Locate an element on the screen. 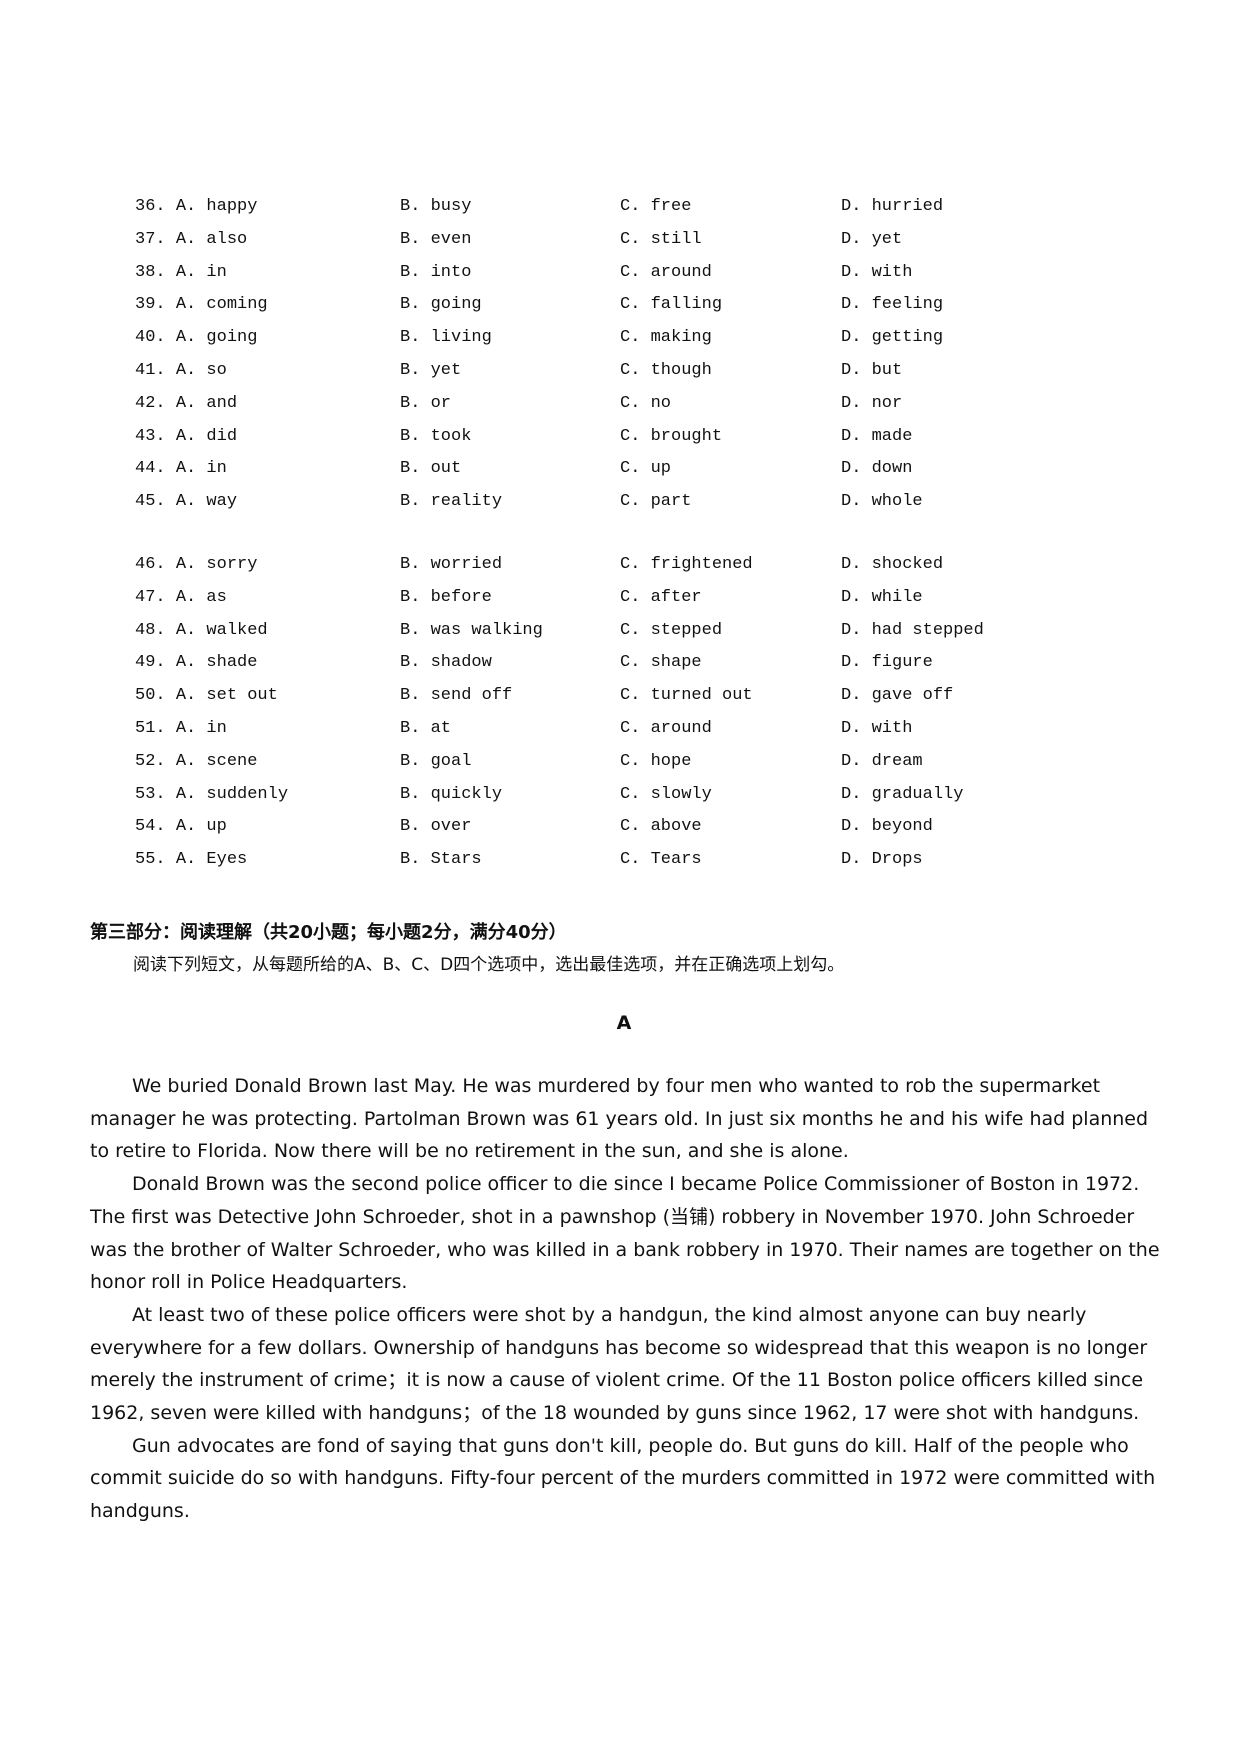 This screenshot has height=1754, width=1240. option-b: B. even is located at coordinates (436, 239).